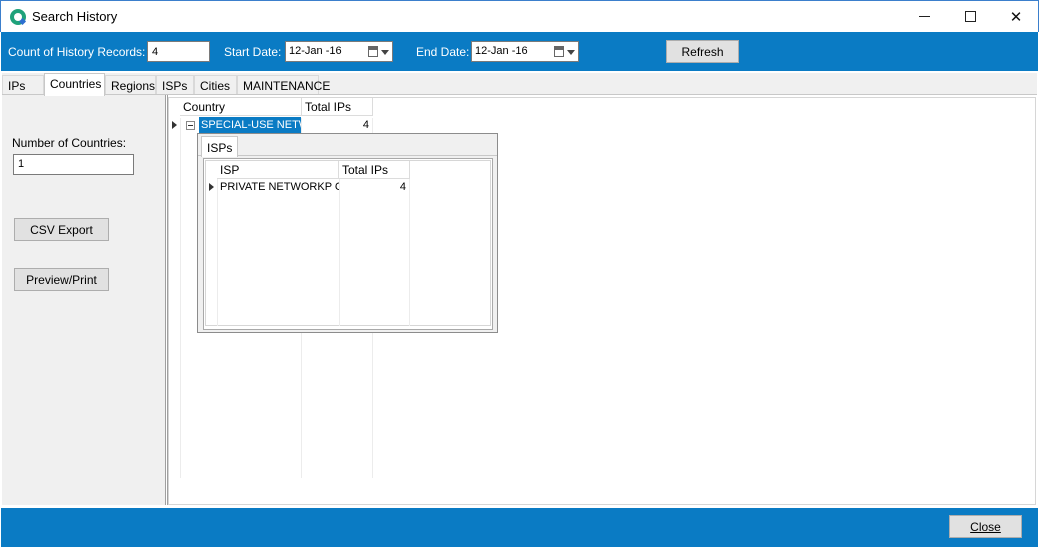 This screenshot has height=548, width=1039. I want to click on tab-regions: Regions, so click(130, 85).